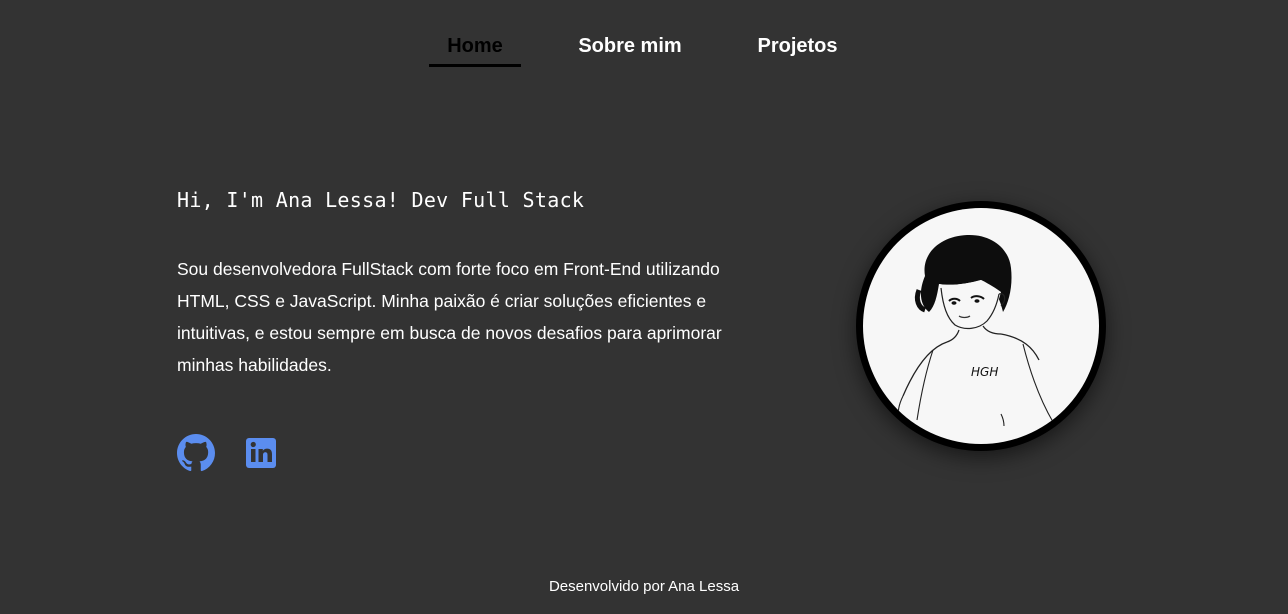 This screenshot has width=1288, height=614. I want to click on avatar-drawing: HGH, so click(991, 330).